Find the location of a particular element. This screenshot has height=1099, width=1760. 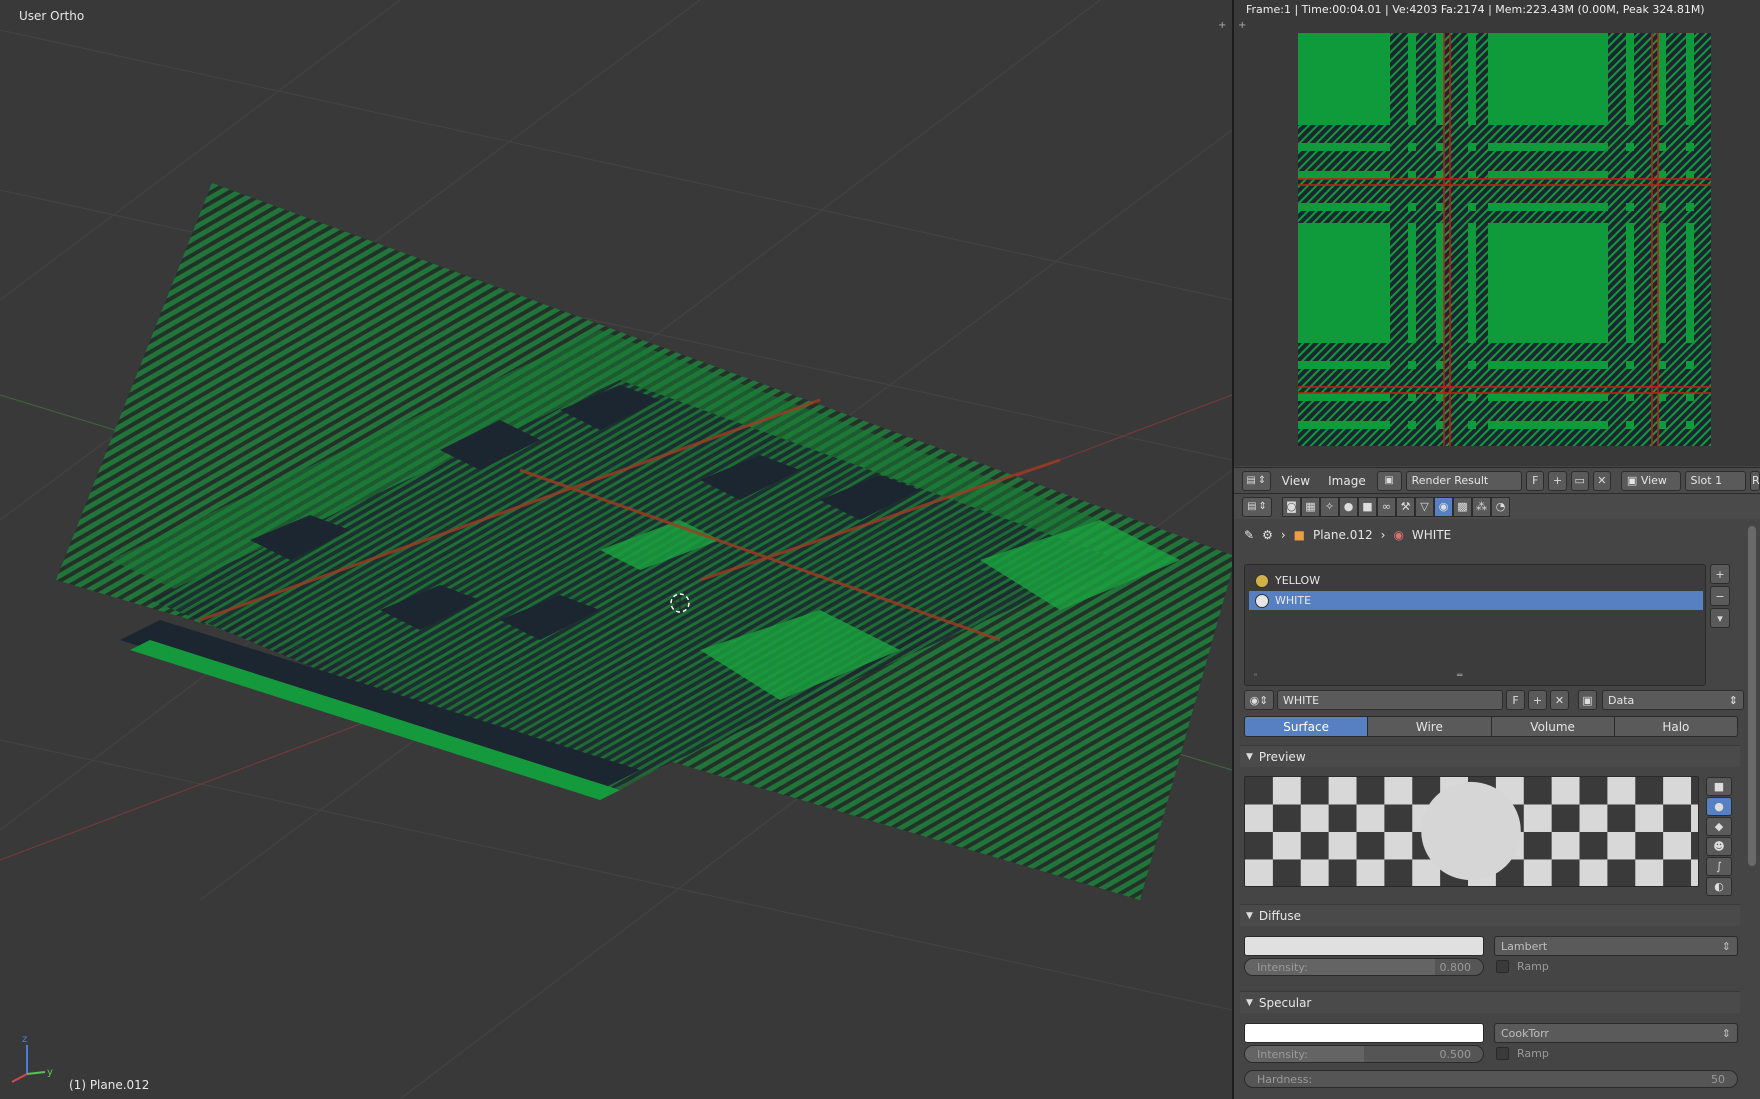

minus-icon: − is located at coordinates (1720, 596).